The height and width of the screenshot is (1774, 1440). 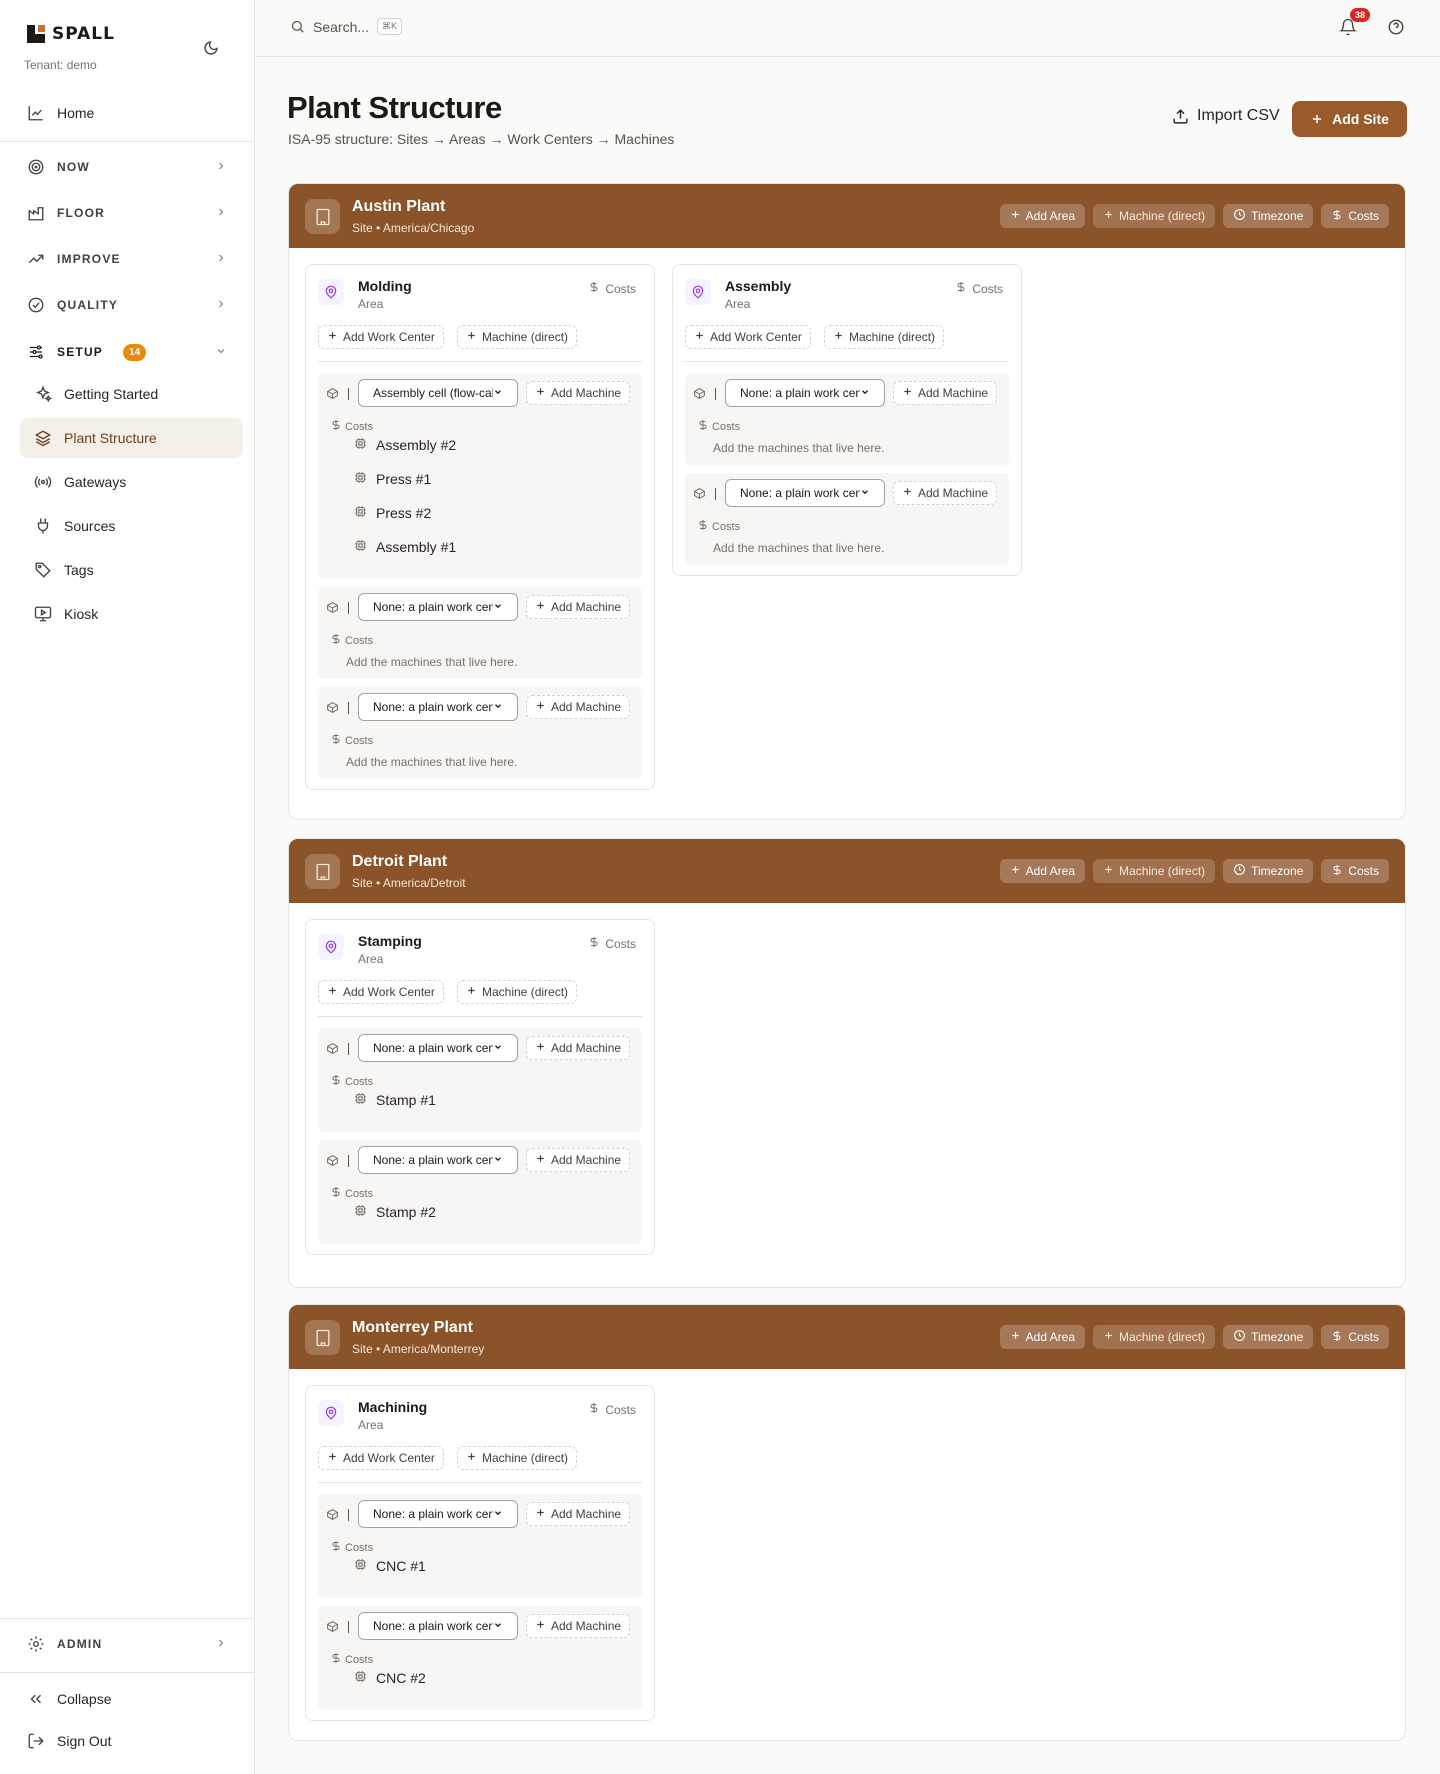 What do you see at coordinates (131, 352) in the screenshot?
I see `nav-setup: SETUP 14` at bounding box center [131, 352].